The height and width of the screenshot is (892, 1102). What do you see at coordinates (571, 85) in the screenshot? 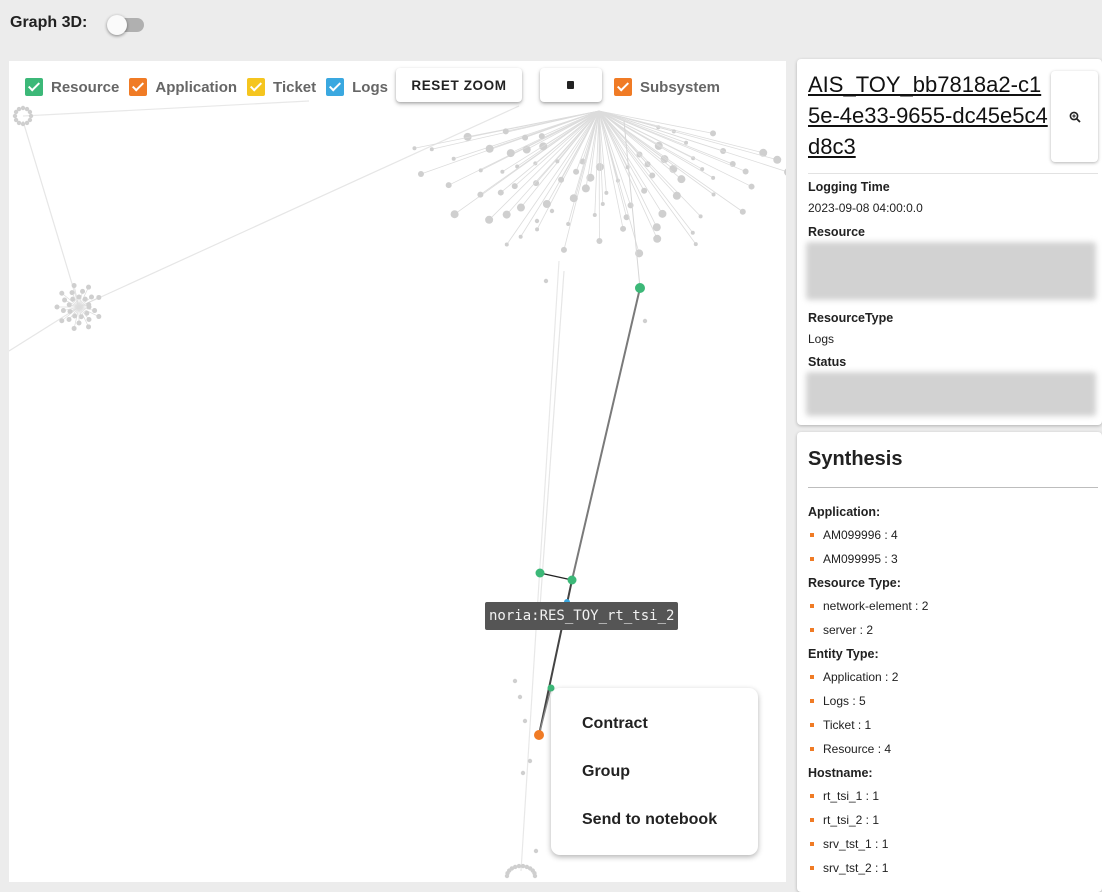
I see `screenshot-button` at bounding box center [571, 85].